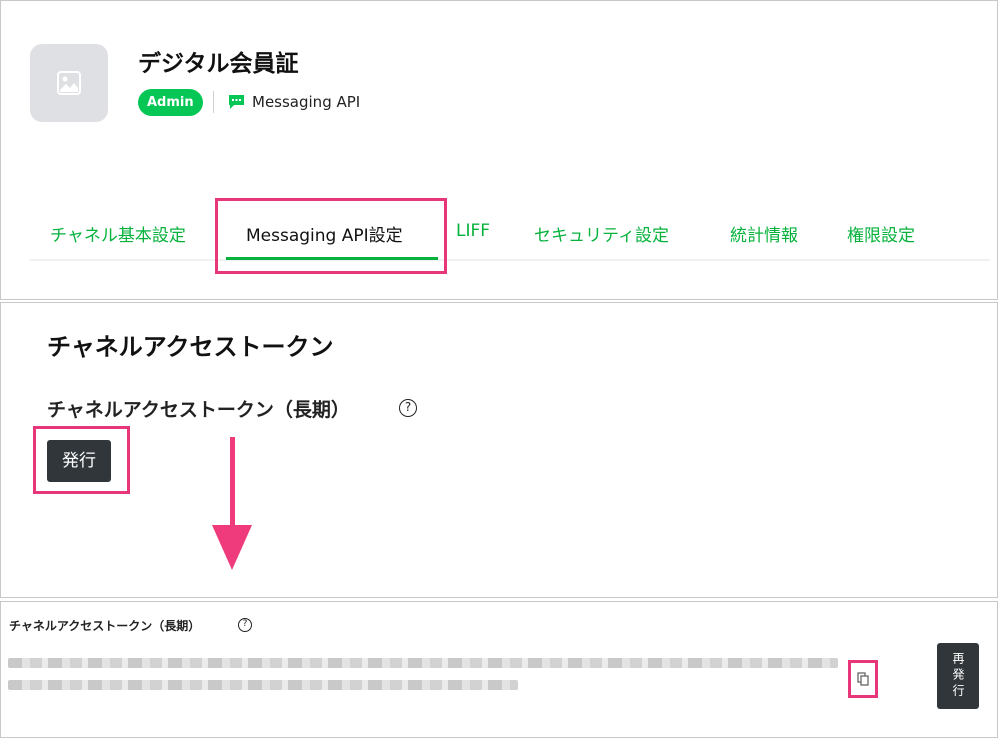  Describe the element at coordinates (232, 487) in the screenshot. I see `arrow-down-shaft` at that location.